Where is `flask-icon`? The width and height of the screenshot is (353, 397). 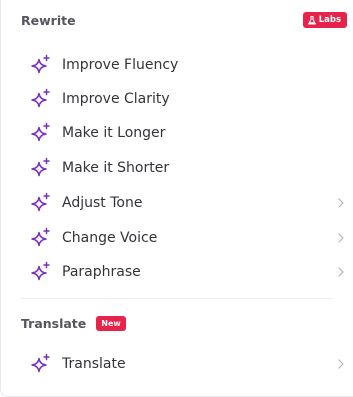
flask-icon is located at coordinates (311, 20).